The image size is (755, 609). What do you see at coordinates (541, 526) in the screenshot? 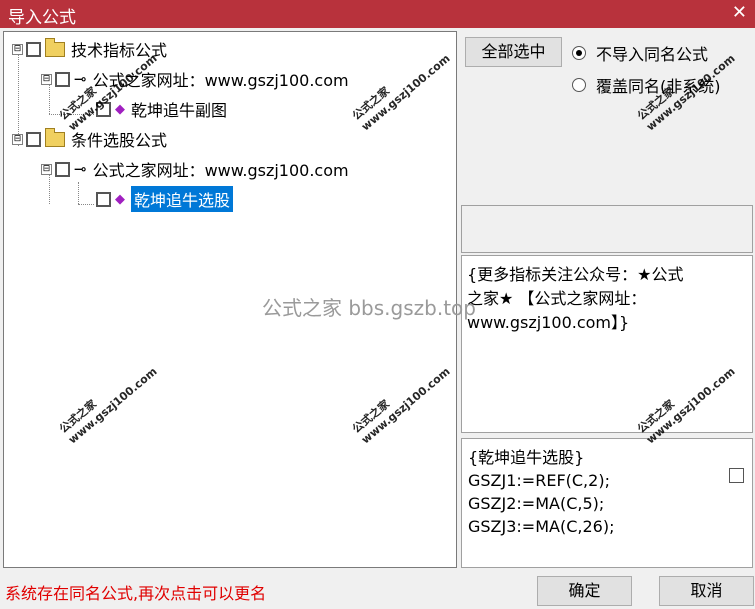
I see `code-line: GSZJ3:=MA(C,26);` at bounding box center [541, 526].